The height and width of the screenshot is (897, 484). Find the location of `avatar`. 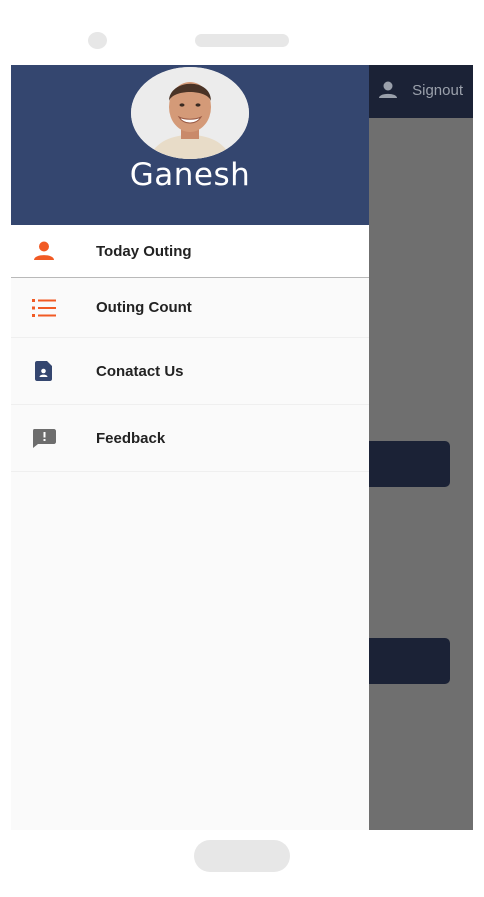

avatar is located at coordinates (190, 113).